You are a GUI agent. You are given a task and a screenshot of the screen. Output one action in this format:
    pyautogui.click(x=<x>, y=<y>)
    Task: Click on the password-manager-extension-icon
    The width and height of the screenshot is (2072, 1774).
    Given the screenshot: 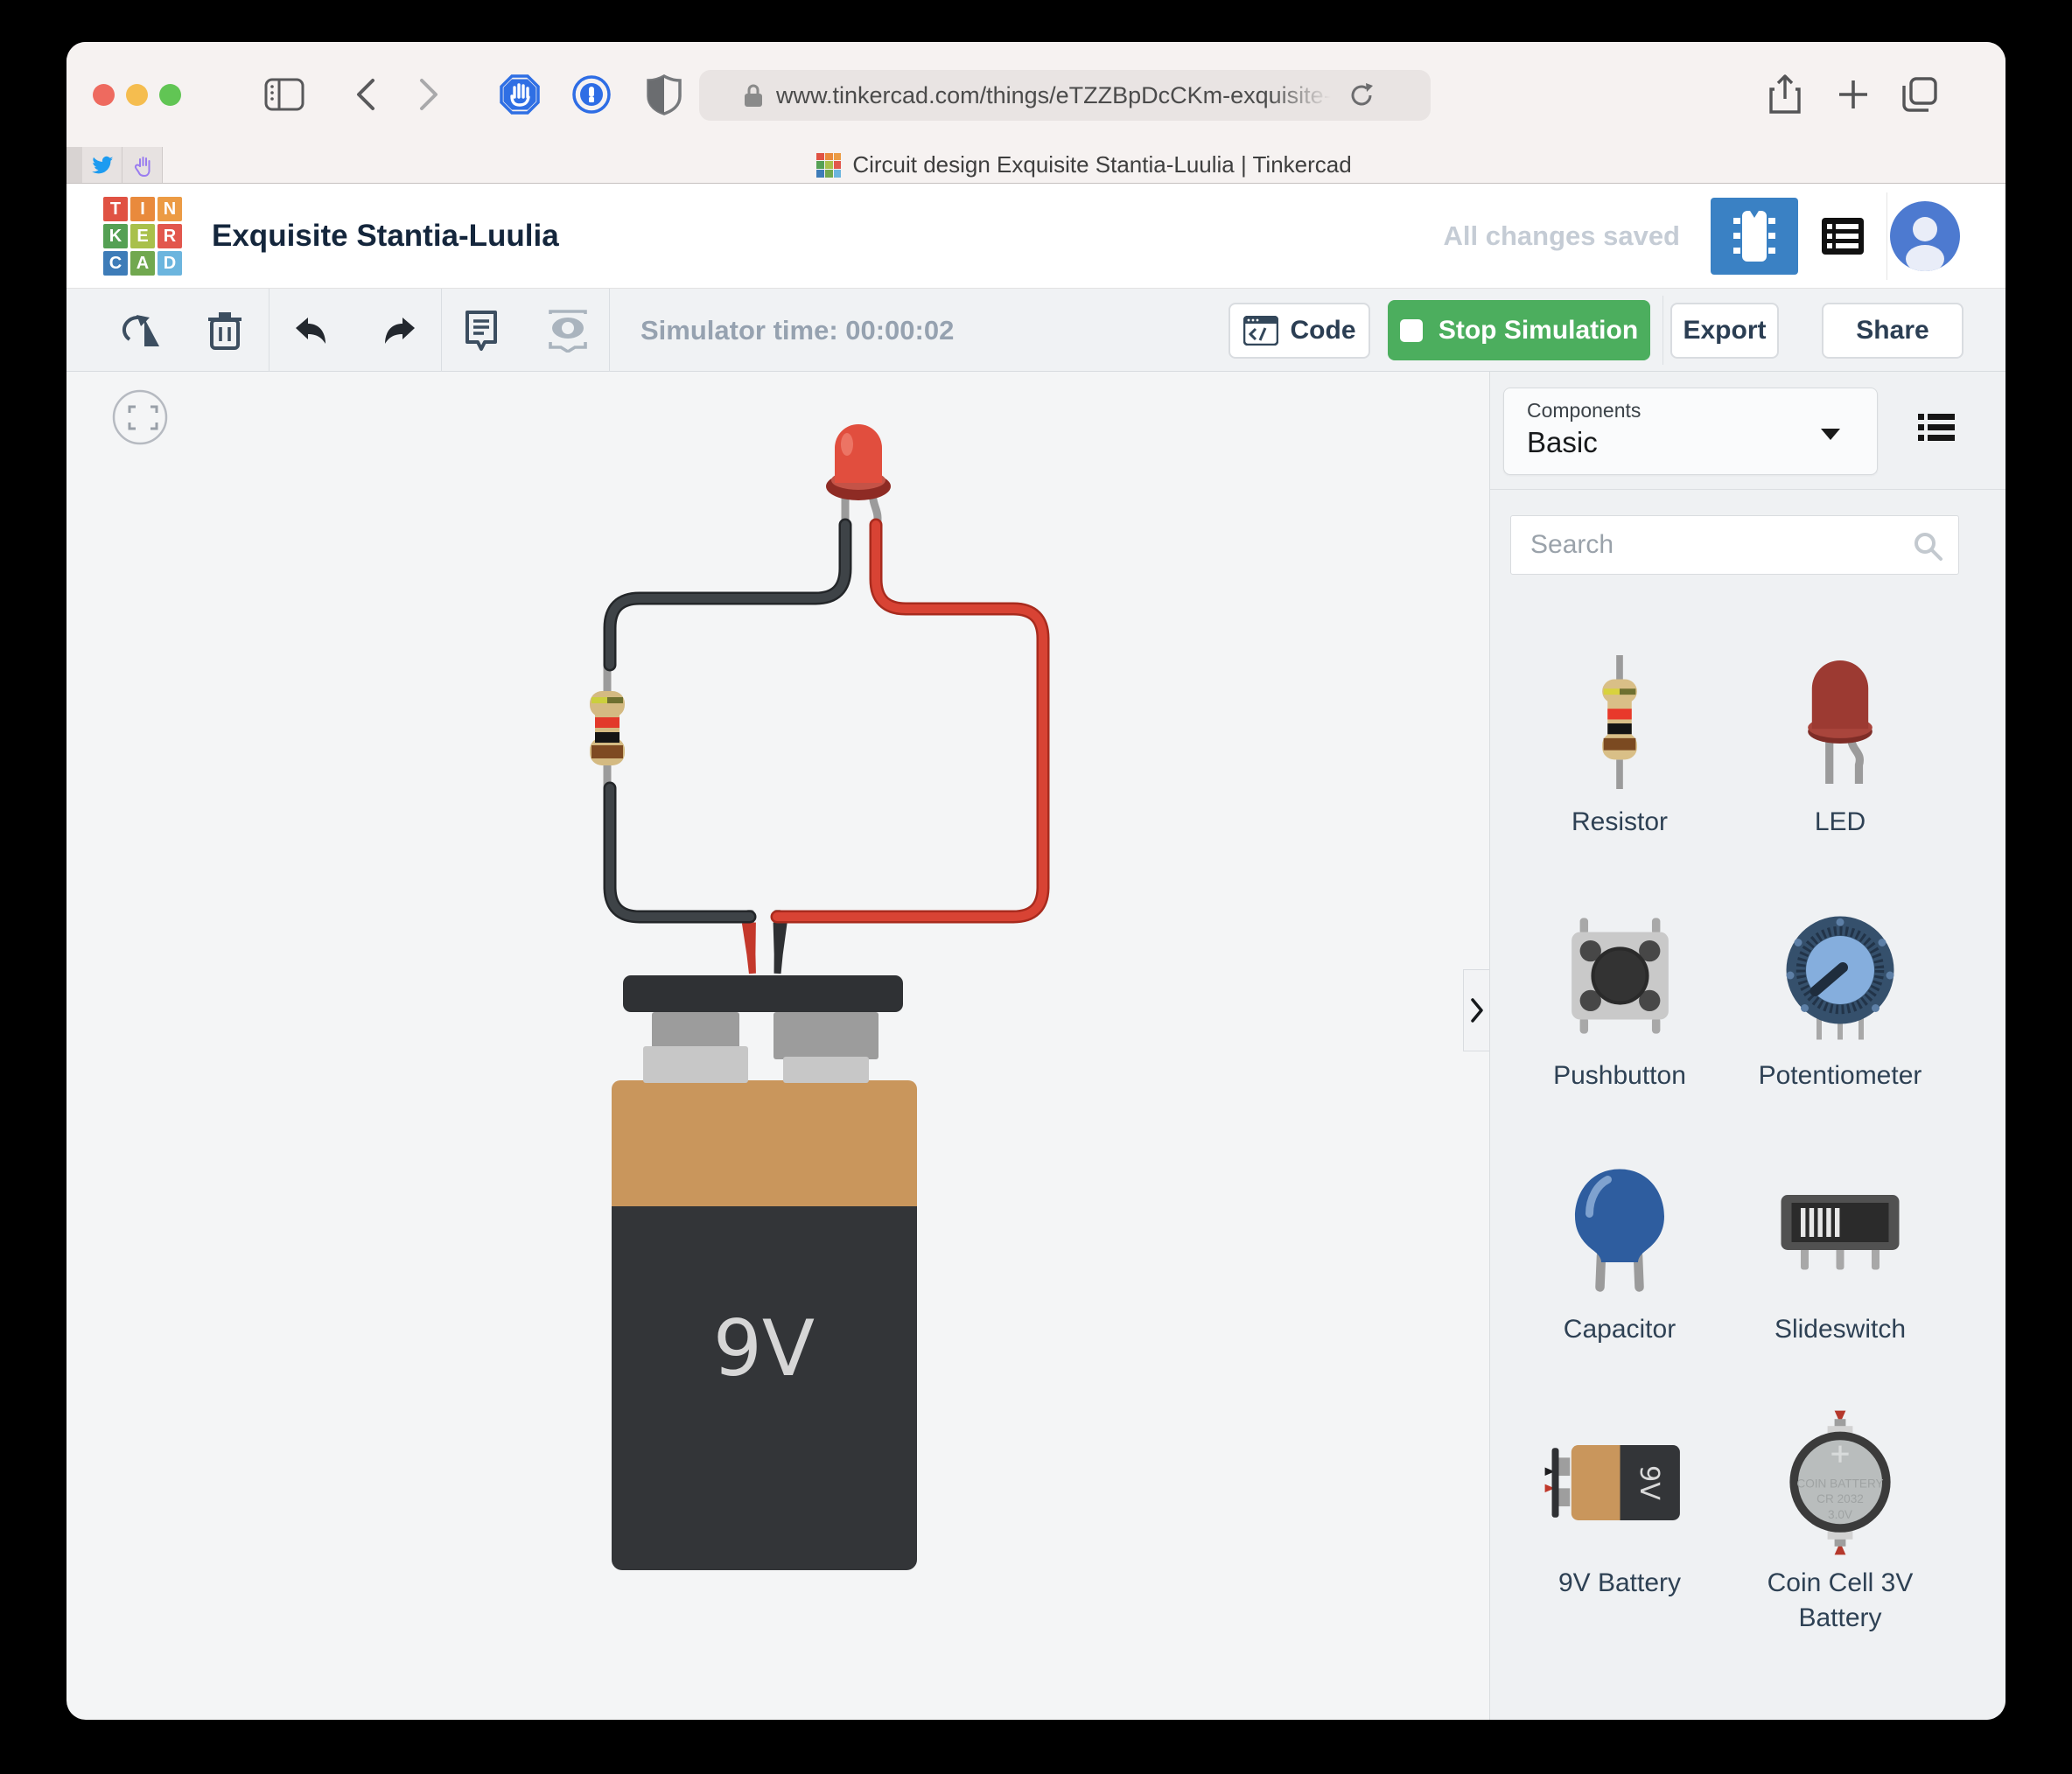 What is the action you would take?
    pyautogui.click(x=591, y=94)
    